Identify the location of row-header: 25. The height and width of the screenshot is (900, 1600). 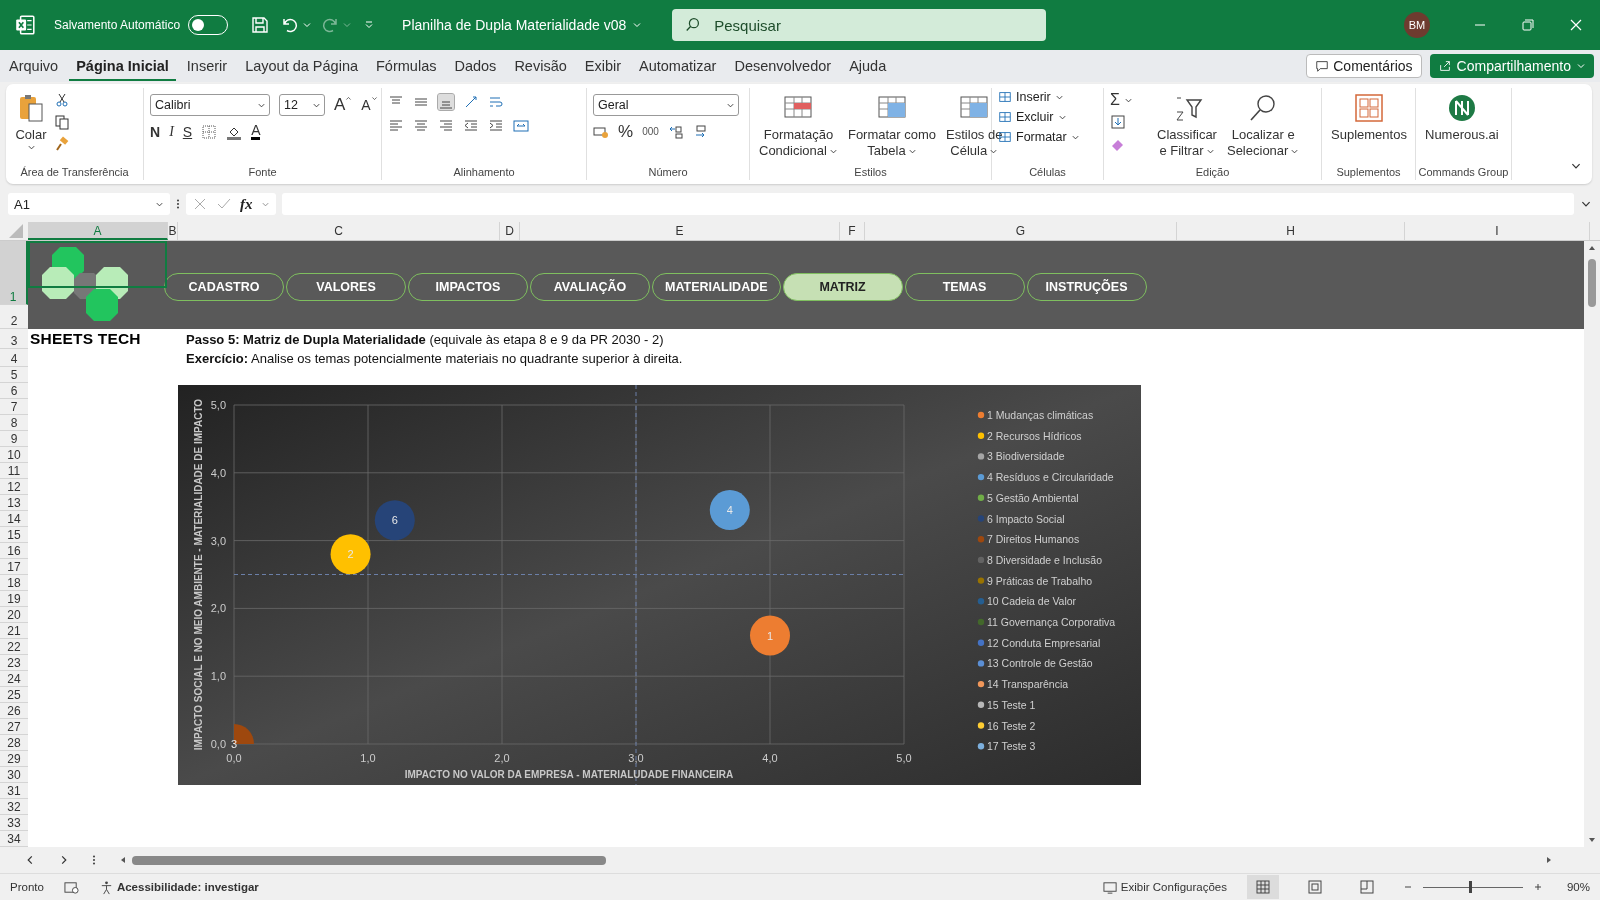
(14, 695).